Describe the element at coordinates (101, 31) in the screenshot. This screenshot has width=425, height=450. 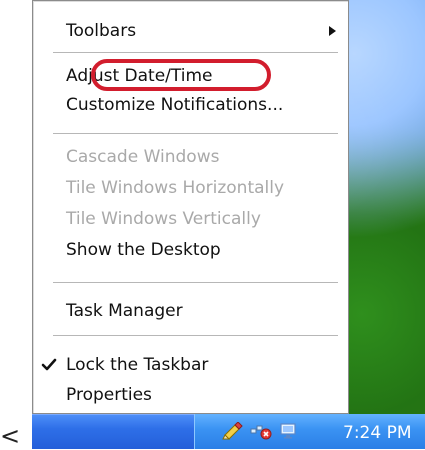
I see `menu-item-label-toolbars: Toolbars` at that location.